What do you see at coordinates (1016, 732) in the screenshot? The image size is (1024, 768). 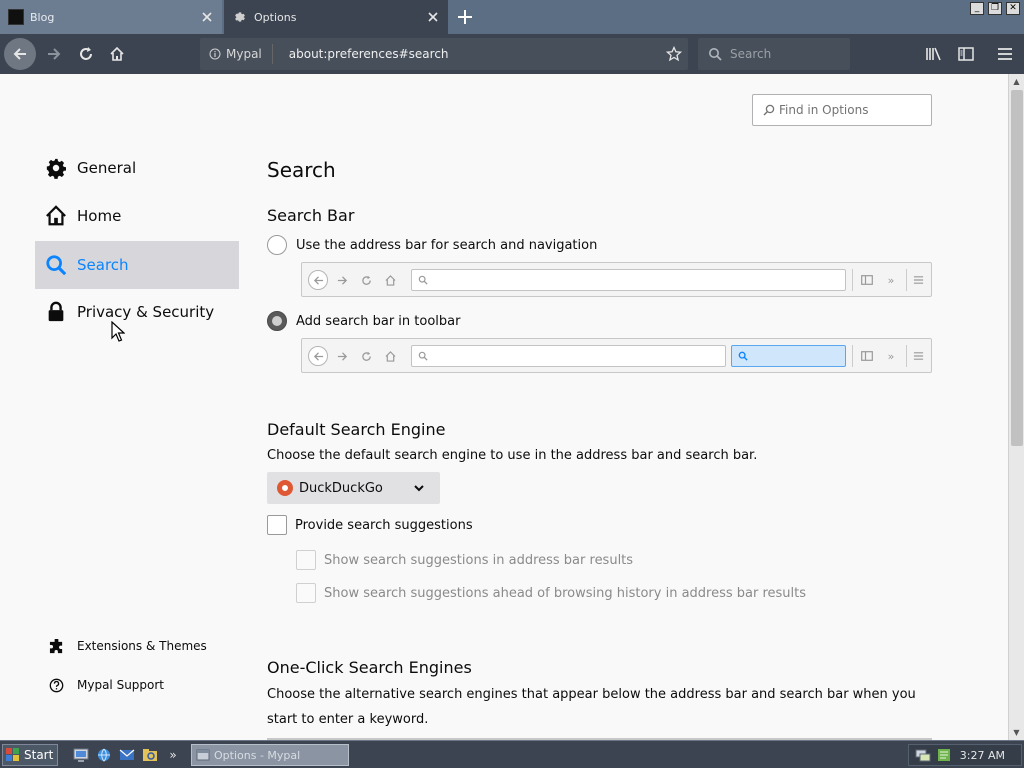 I see `scroll-down-arrow-icon: ▼` at bounding box center [1016, 732].